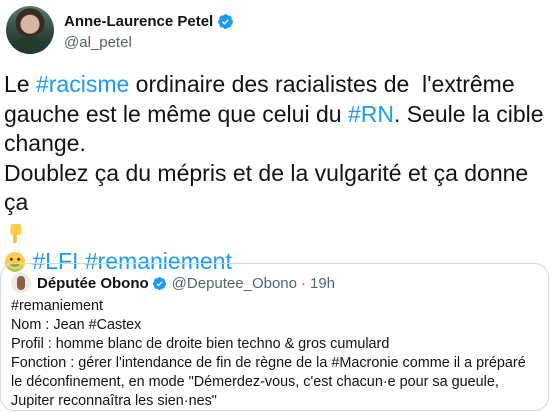 This screenshot has width=560, height=412. I want to click on quoted-tweet-time: 19h, so click(323, 283).